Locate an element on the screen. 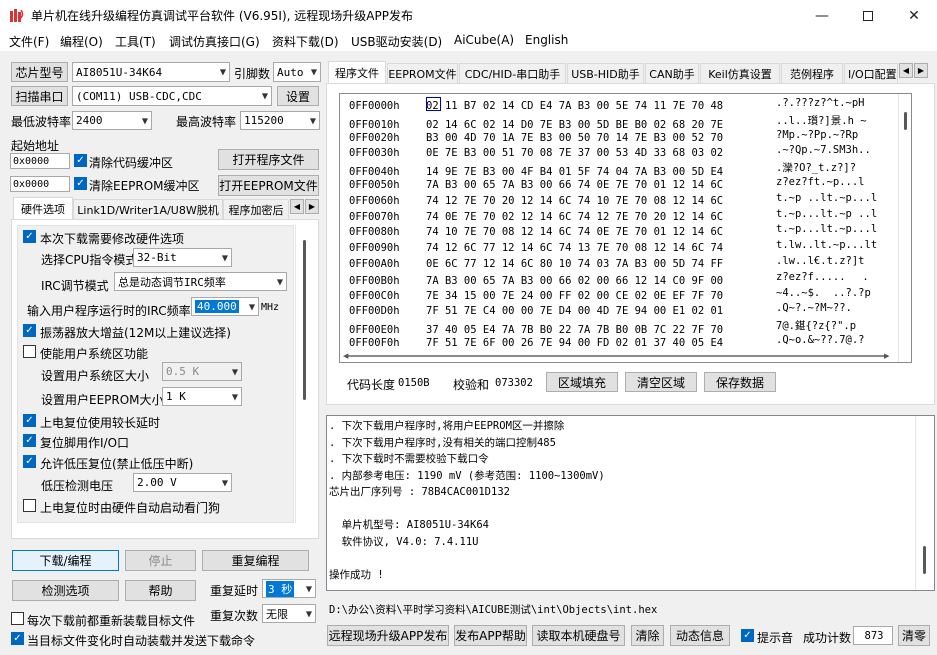 The width and height of the screenshot is (937, 655). tab-io-config: I/O口配置 is located at coordinates (871, 73).